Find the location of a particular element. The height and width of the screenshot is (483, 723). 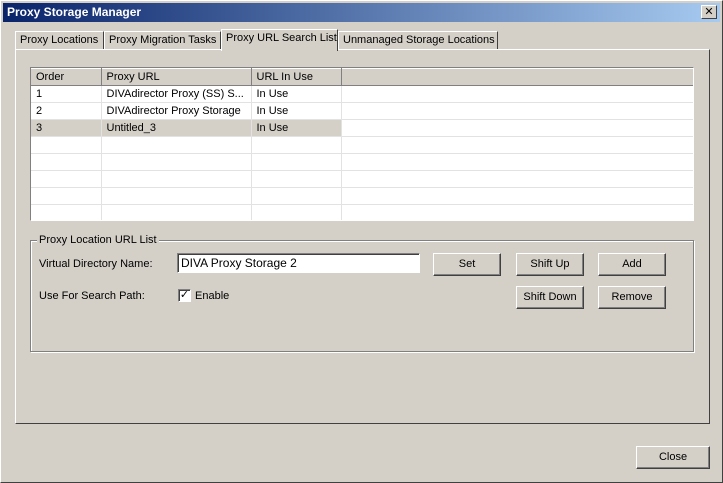

table-row-selected: 3 Untitled_3 In Use is located at coordinates (362, 128).